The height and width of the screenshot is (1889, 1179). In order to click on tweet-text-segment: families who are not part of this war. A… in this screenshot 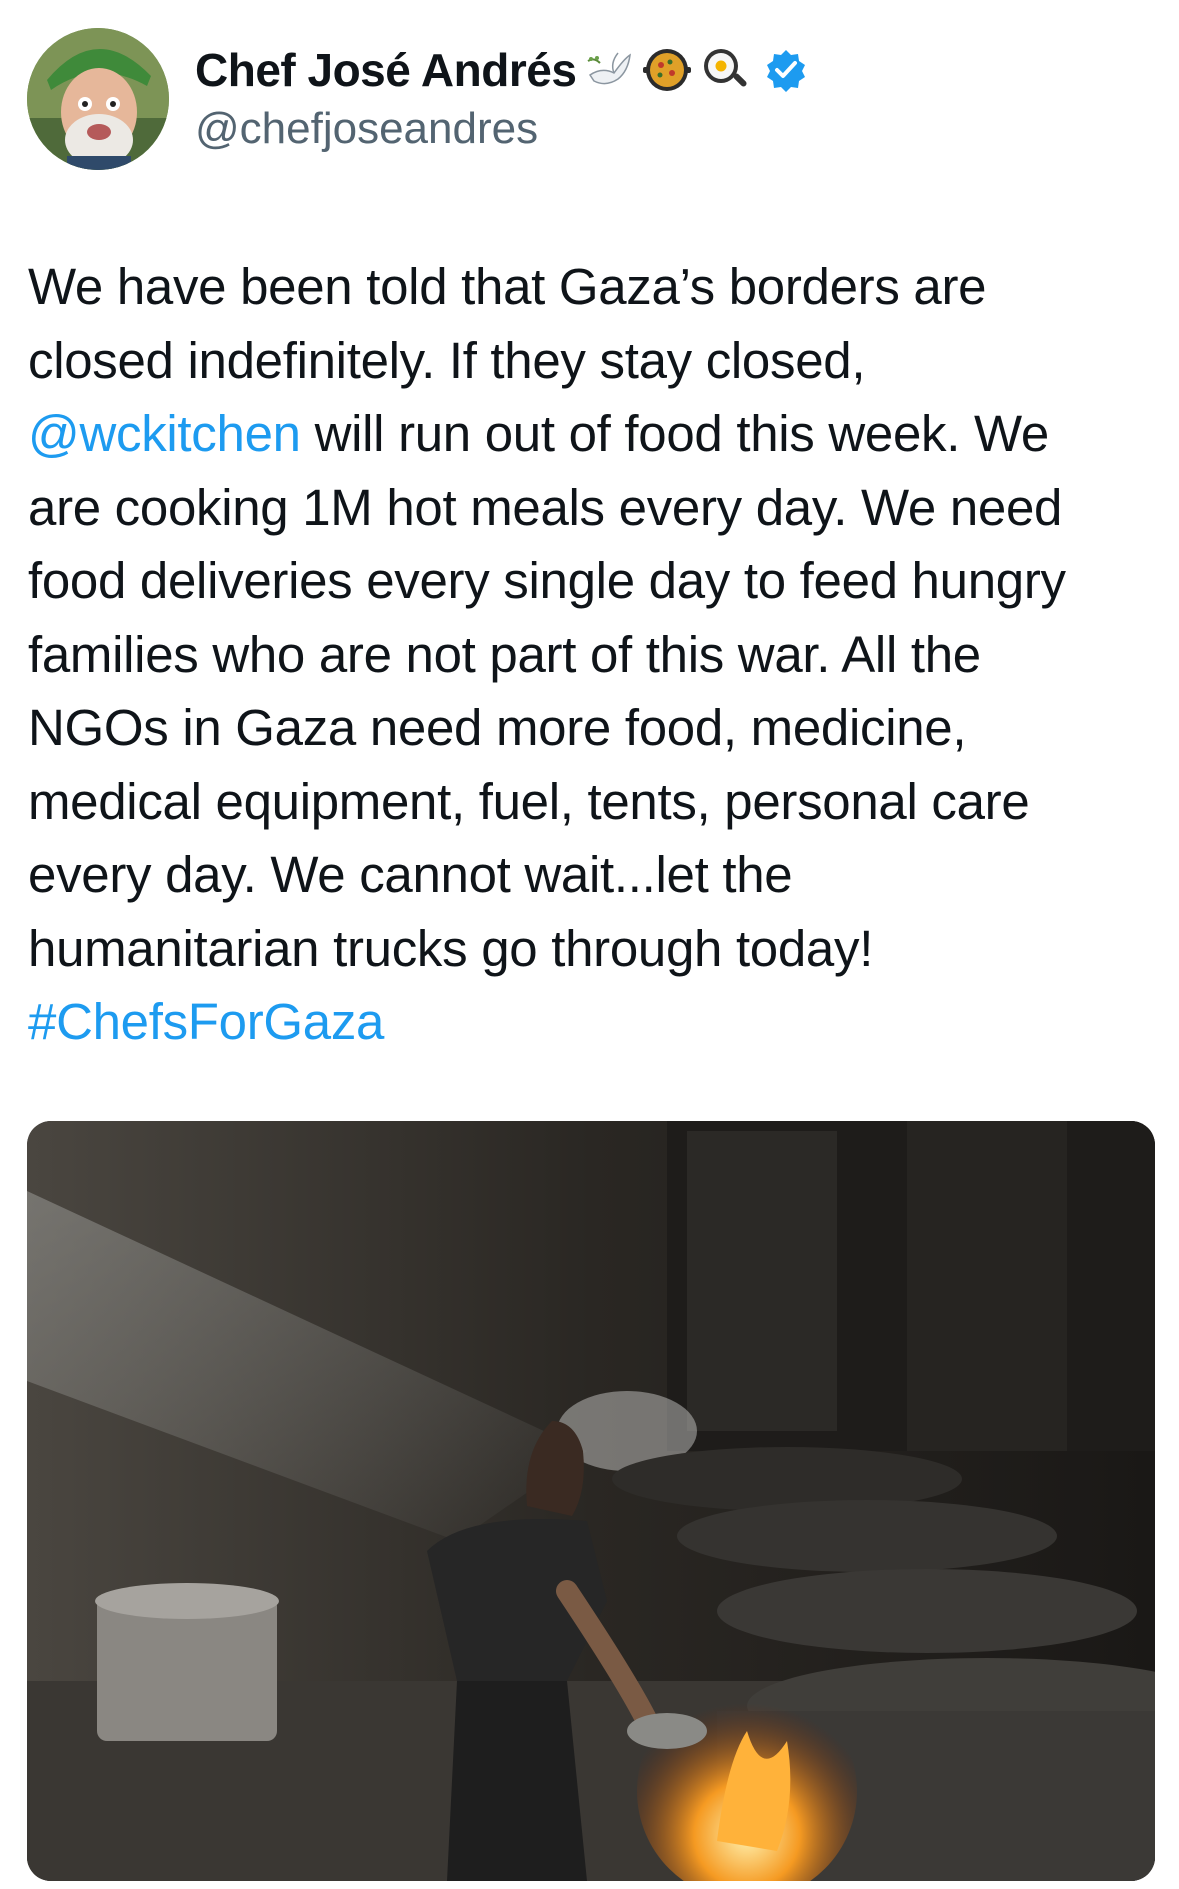, I will do `click(504, 654)`.